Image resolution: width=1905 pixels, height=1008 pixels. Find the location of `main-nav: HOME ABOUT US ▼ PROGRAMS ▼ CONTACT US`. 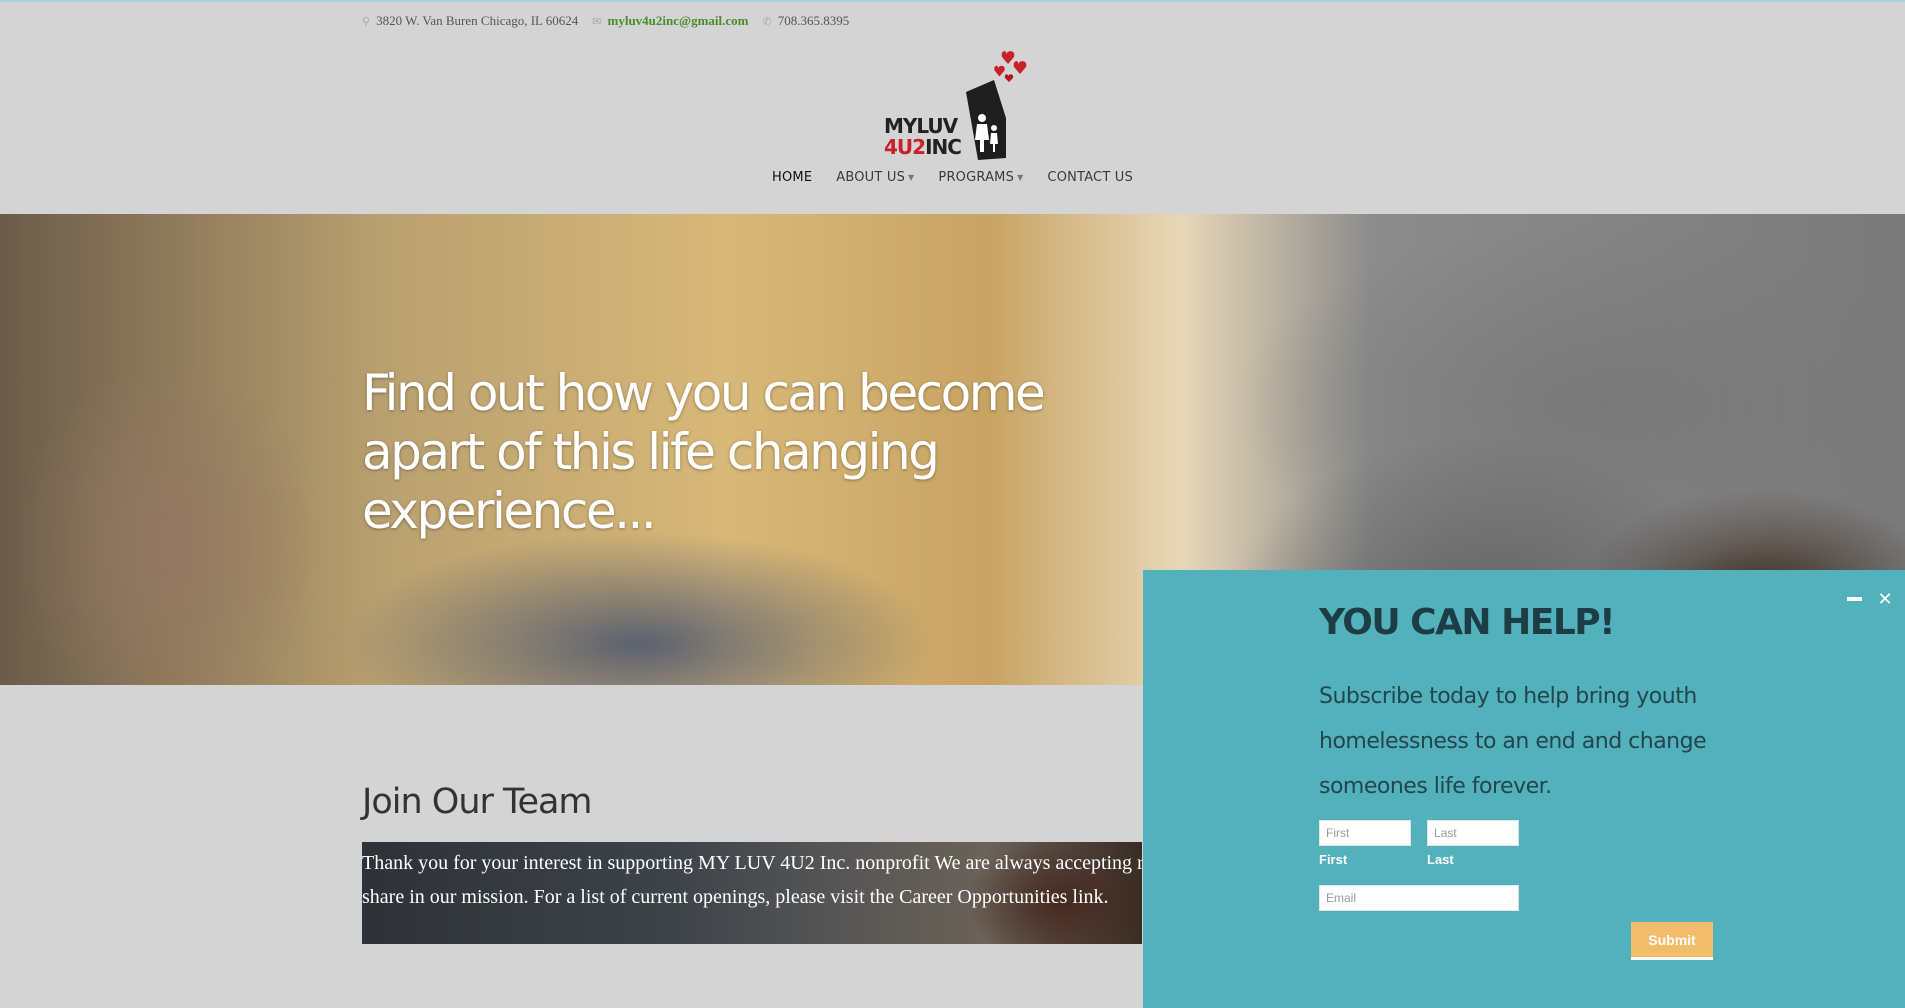

main-nav: HOME ABOUT US ▼ PROGRAMS ▼ CONTACT US is located at coordinates (952, 177).